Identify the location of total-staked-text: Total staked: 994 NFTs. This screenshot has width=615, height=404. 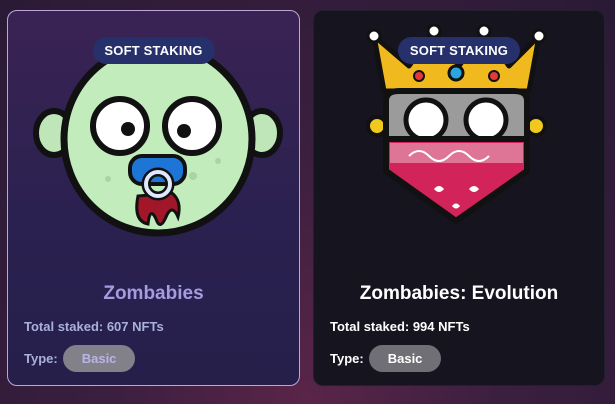
(400, 326).